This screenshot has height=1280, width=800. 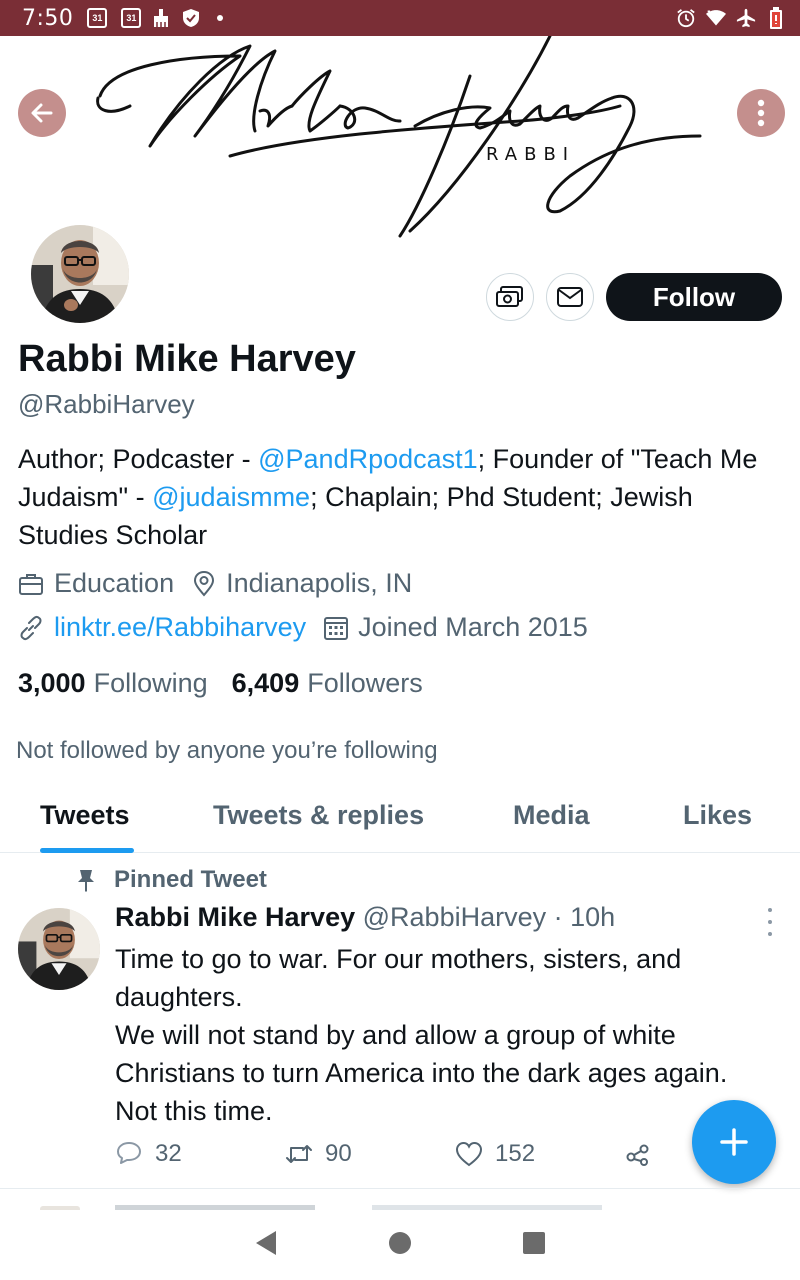 I want to click on retweet-button: 90, so click(x=318, y=1154).